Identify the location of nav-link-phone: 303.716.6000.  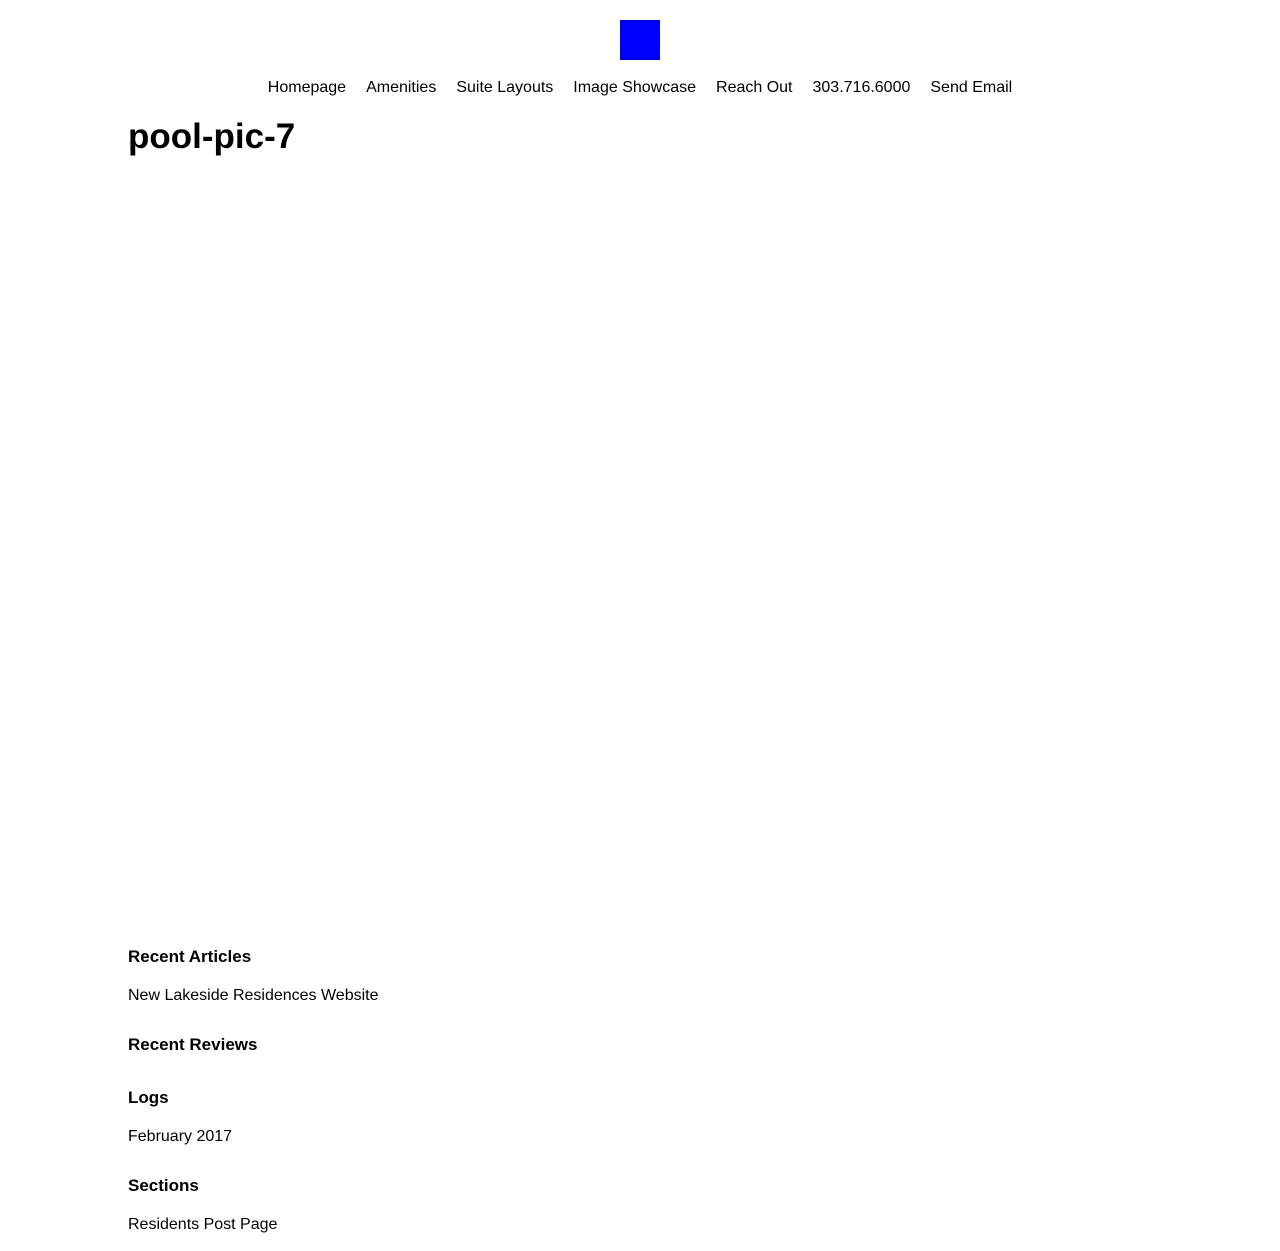
(862, 87).